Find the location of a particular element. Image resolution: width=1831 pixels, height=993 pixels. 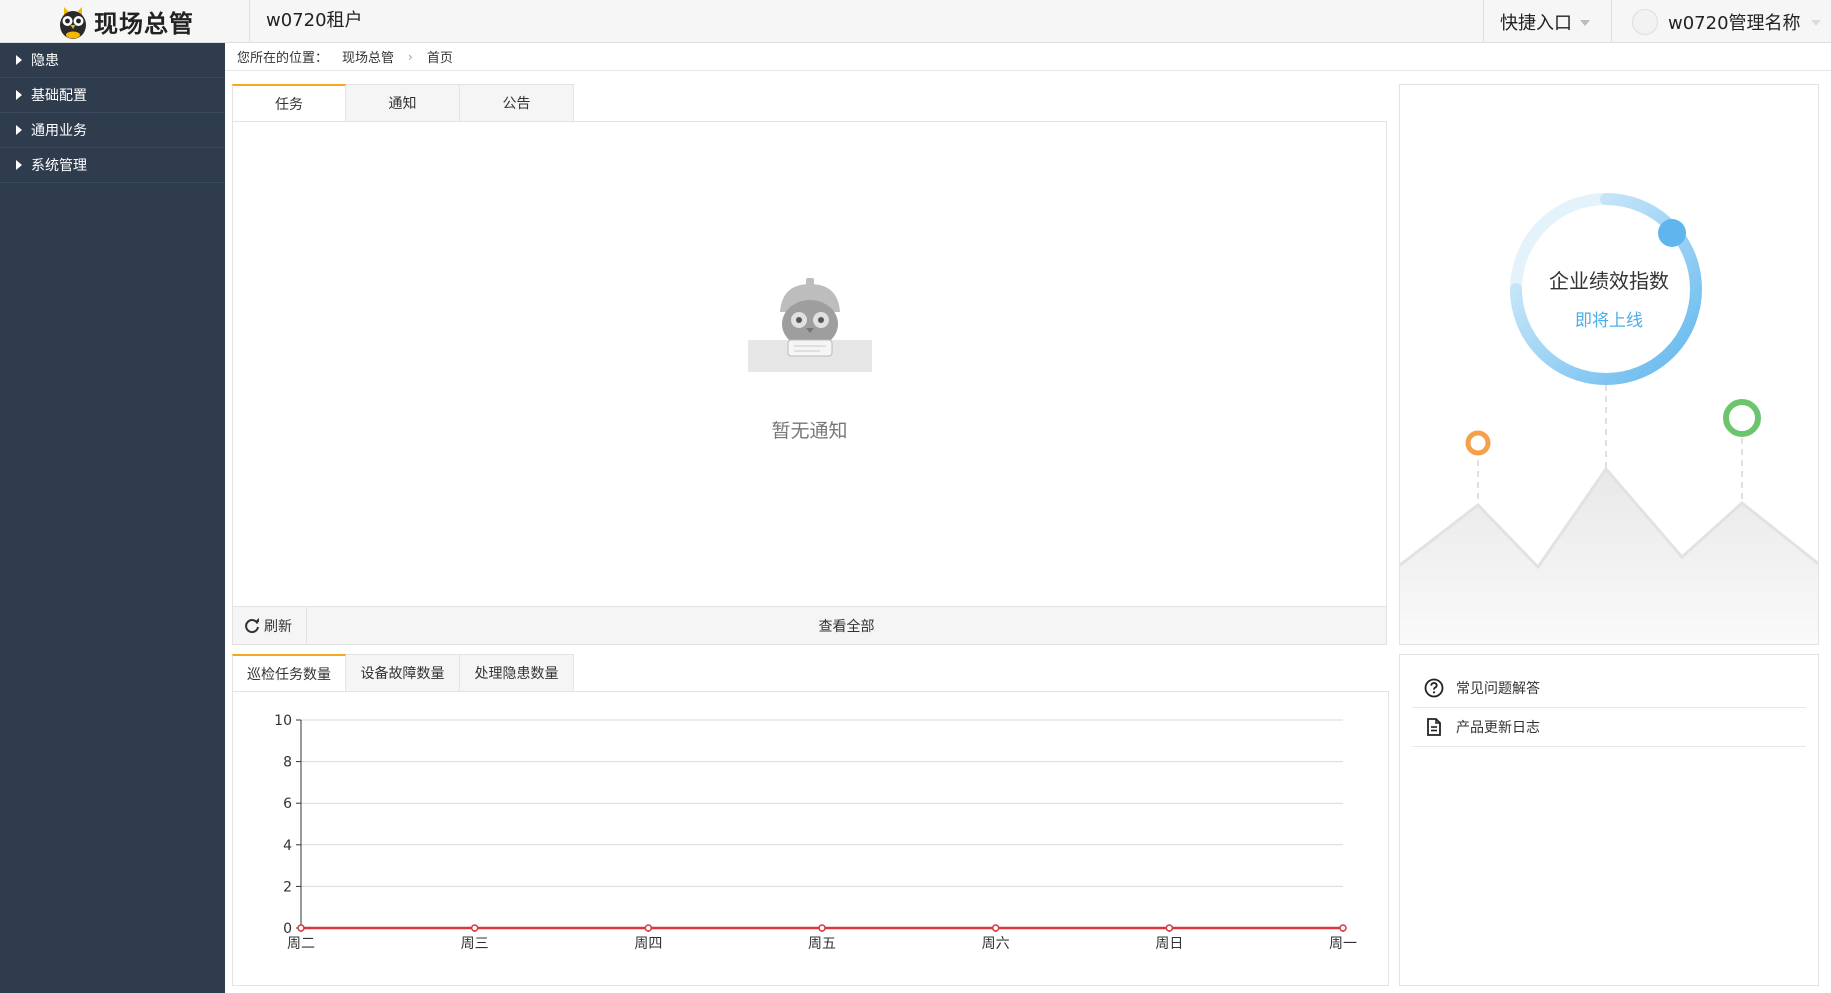

x-tick-label: 周三 is located at coordinates (475, 944).